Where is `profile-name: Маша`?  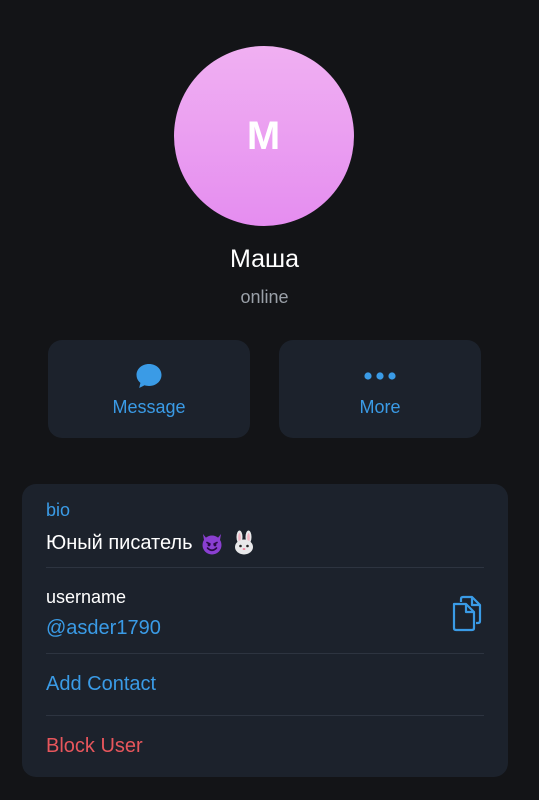
profile-name: Маша is located at coordinates (264, 259).